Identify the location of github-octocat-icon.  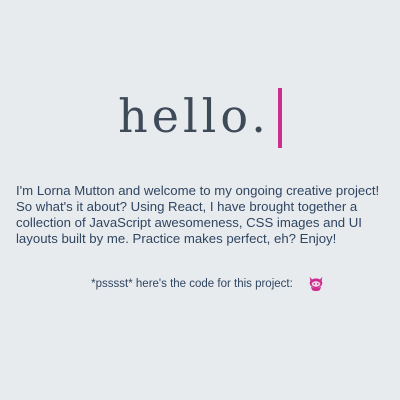
(316, 284).